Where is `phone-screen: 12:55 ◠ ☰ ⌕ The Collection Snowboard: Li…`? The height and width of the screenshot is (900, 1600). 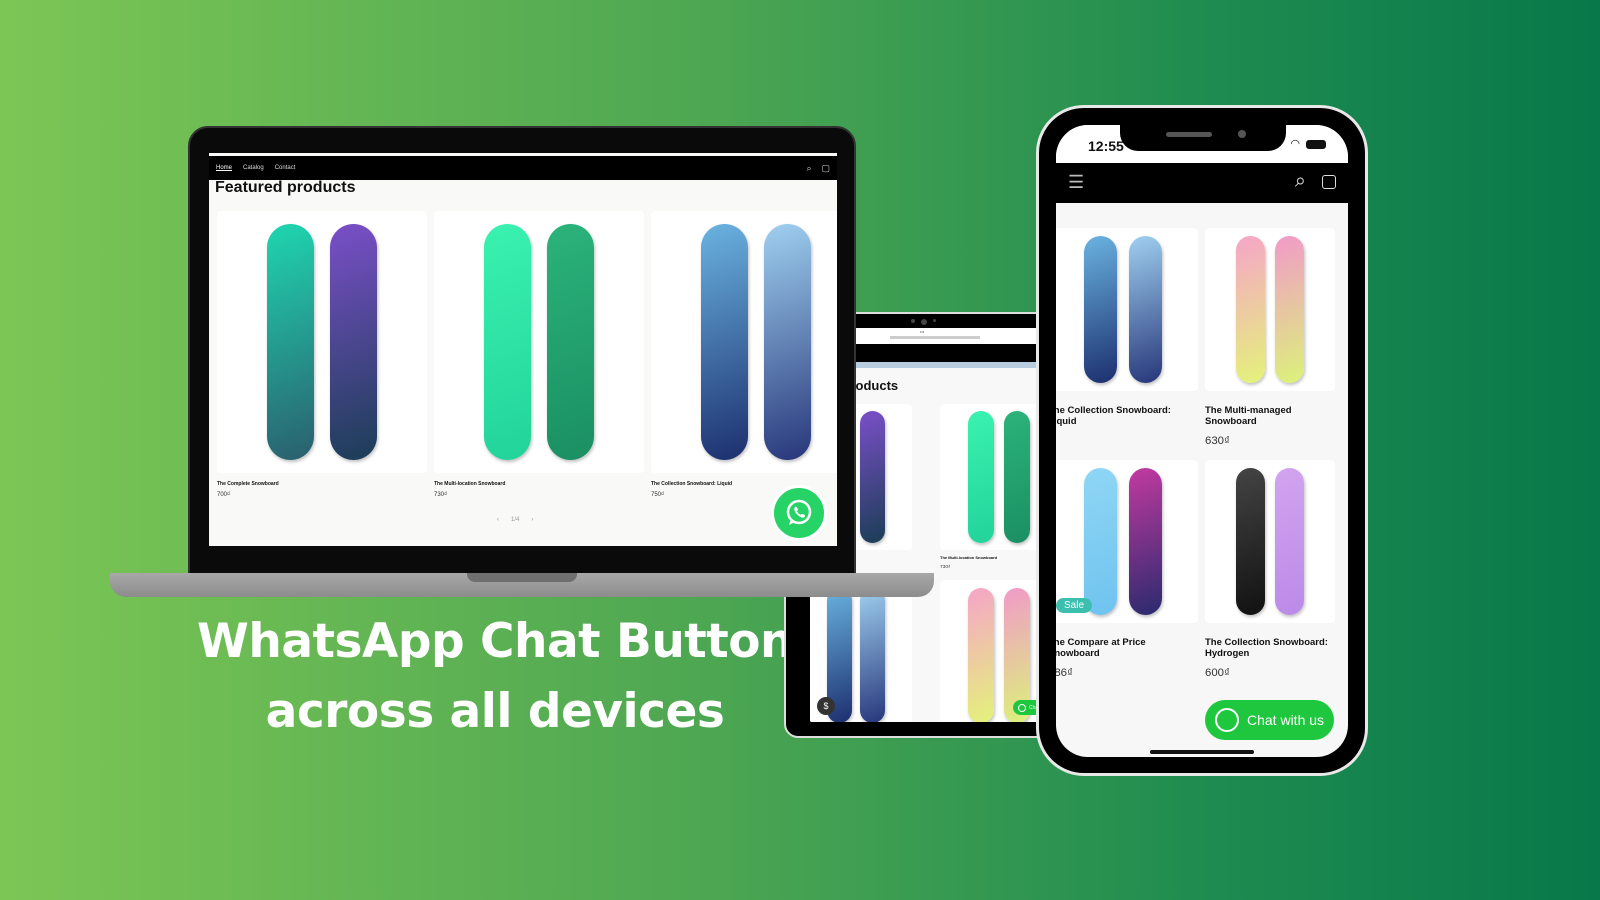
phone-screen: 12:55 ◠ ☰ ⌕ The Collection Snowboard: Li… is located at coordinates (1202, 441).